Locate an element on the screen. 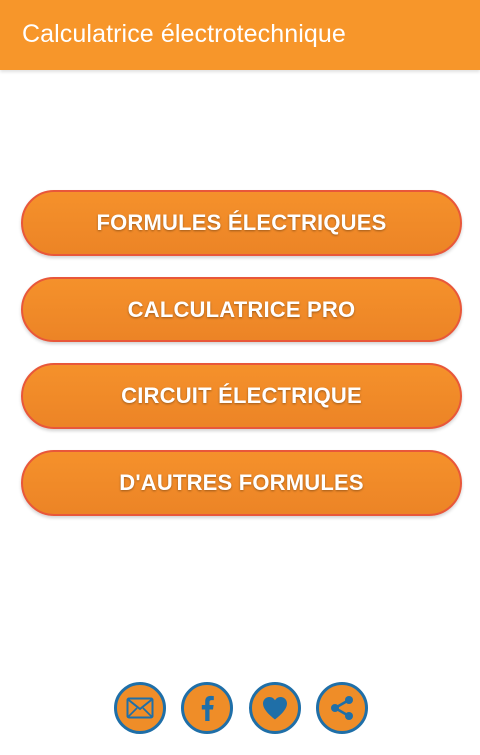 This screenshot has width=480, height=755. favorite-button is located at coordinates (275, 708).